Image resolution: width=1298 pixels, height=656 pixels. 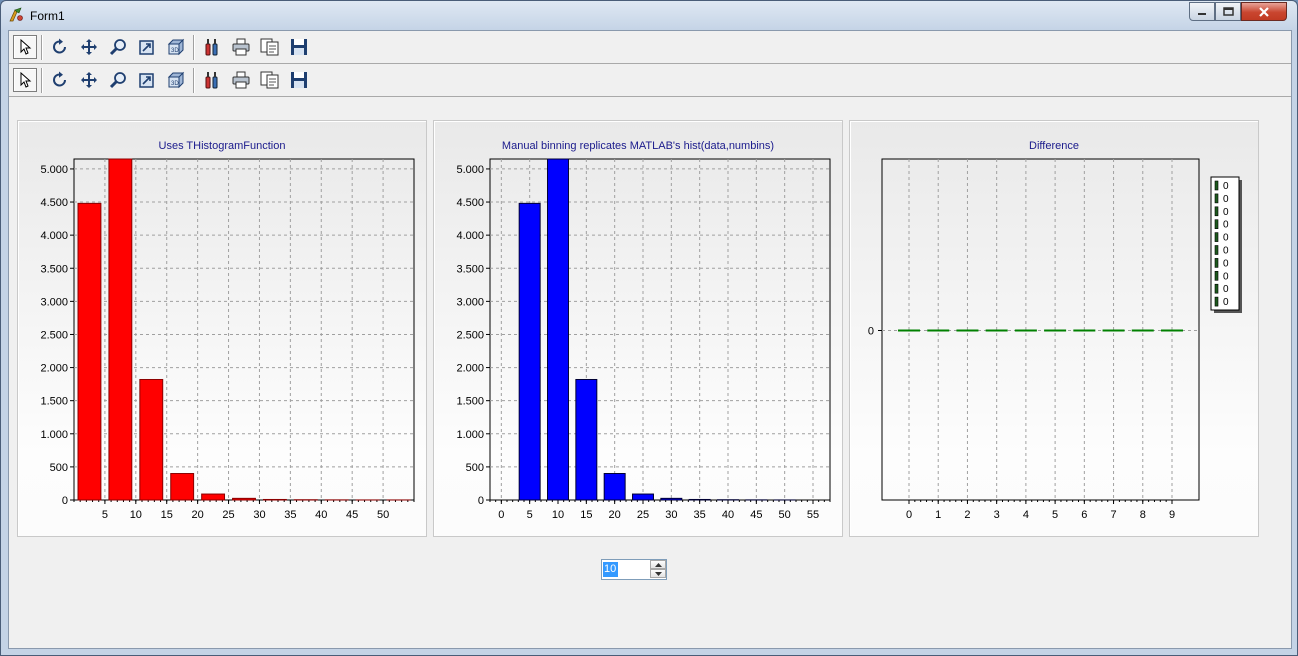 What do you see at coordinates (383, 515) in the screenshot?
I see `x-tick-label: 50` at bounding box center [383, 515].